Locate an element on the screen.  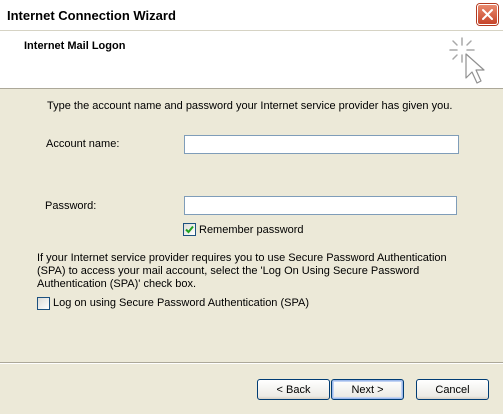
back-button: < Back is located at coordinates (293, 389).